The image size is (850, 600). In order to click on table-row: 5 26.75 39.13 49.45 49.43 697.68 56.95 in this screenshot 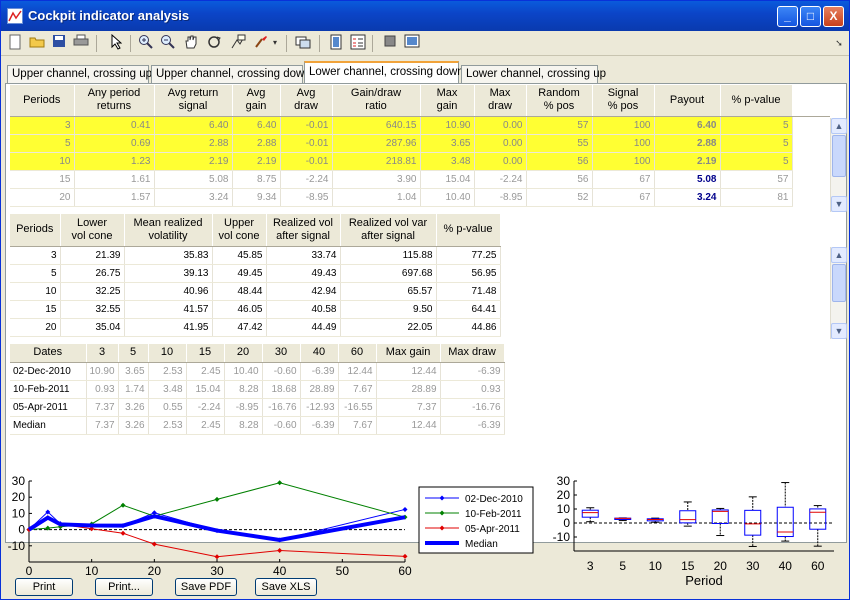, I will do `click(255, 273)`.